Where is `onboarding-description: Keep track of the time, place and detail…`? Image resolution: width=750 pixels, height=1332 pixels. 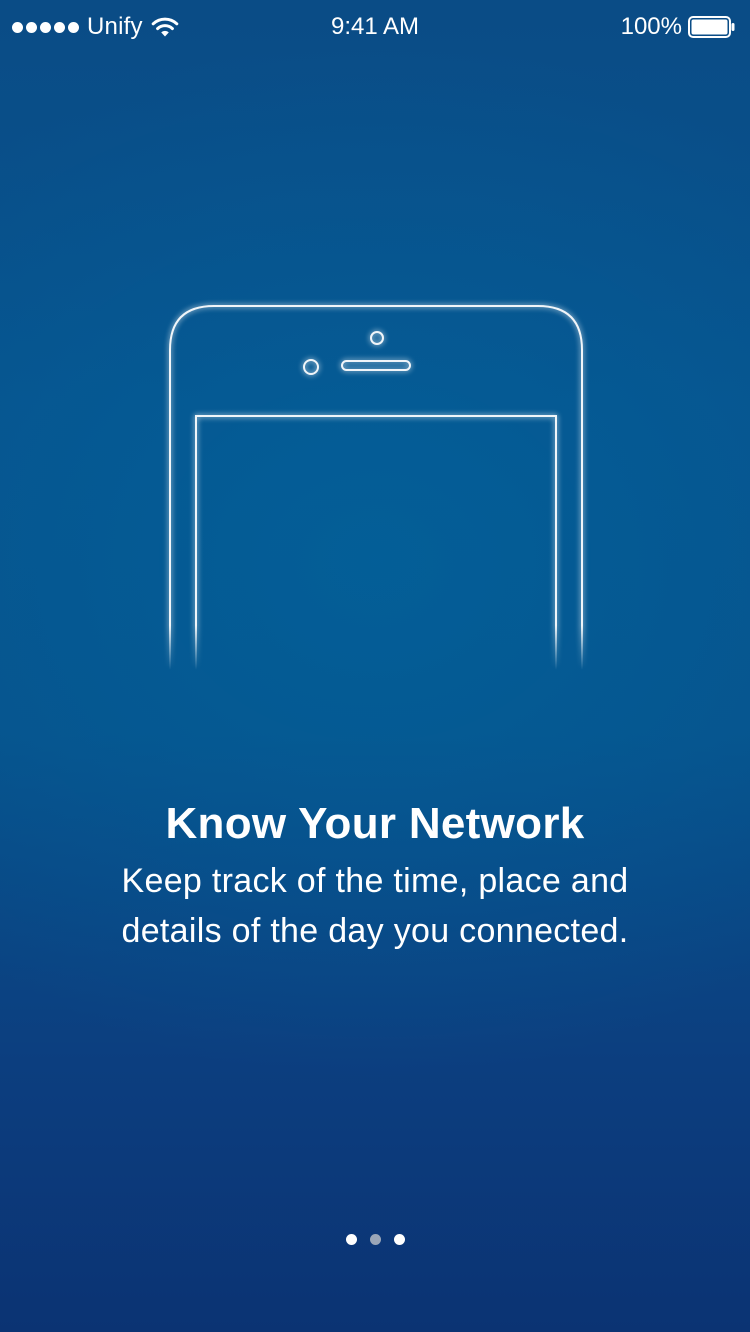
onboarding-description: Keep track of the time, place and detail… is located at coordinates (375, 906).